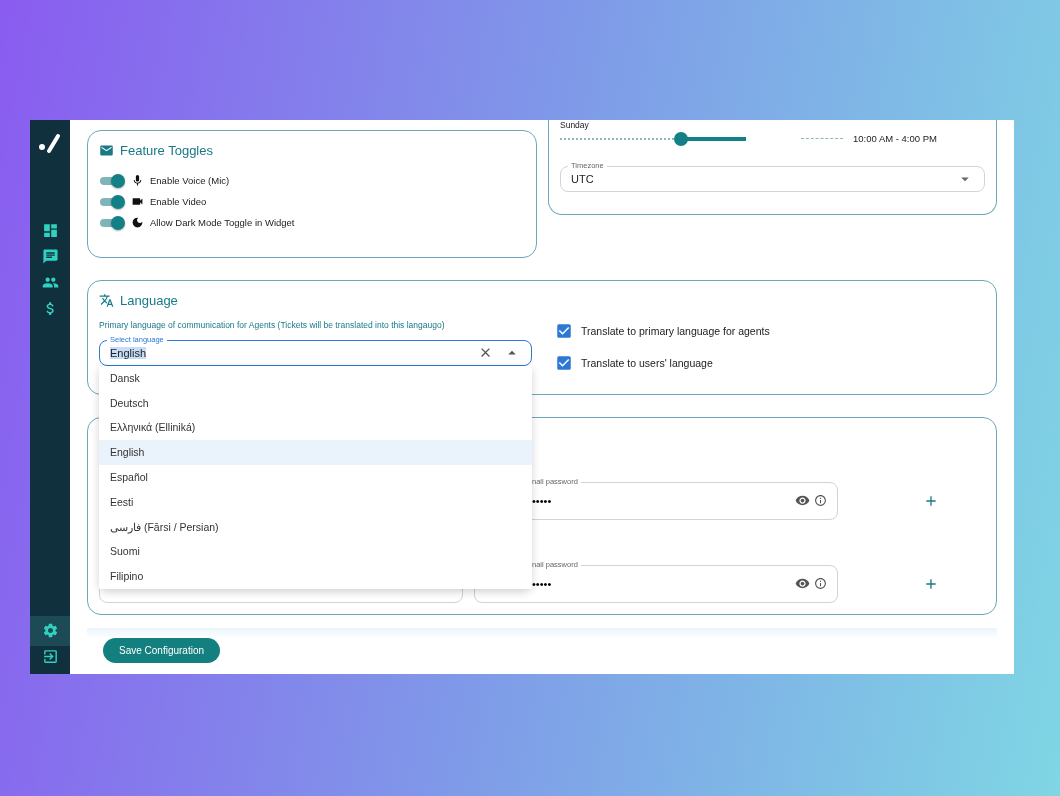 The width and height of the screenshot is (1060, 796). What do you see at coordinates (575, 124) in the screenshot?
I see `day-label: Sunday` at bounding box center [575, 124].